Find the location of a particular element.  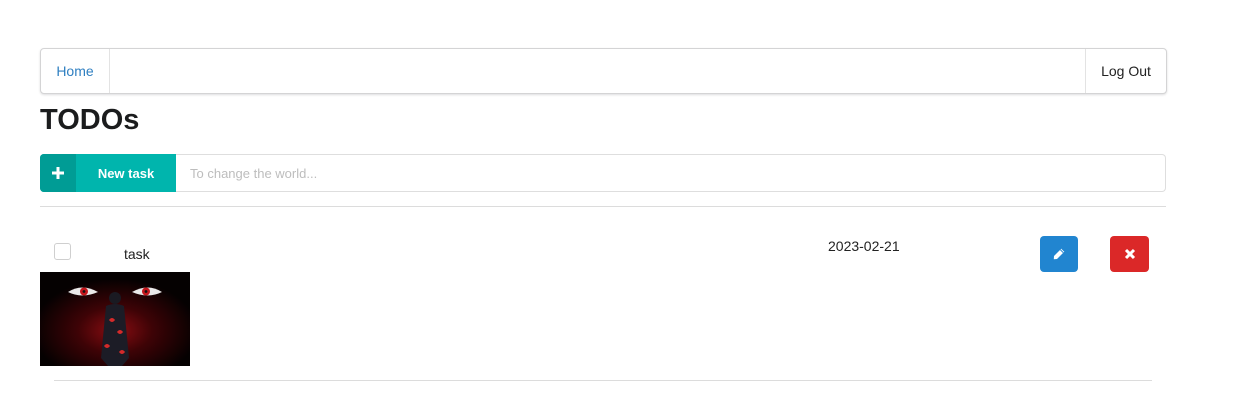

delete-task-button is located at coordinates (1129, 254).